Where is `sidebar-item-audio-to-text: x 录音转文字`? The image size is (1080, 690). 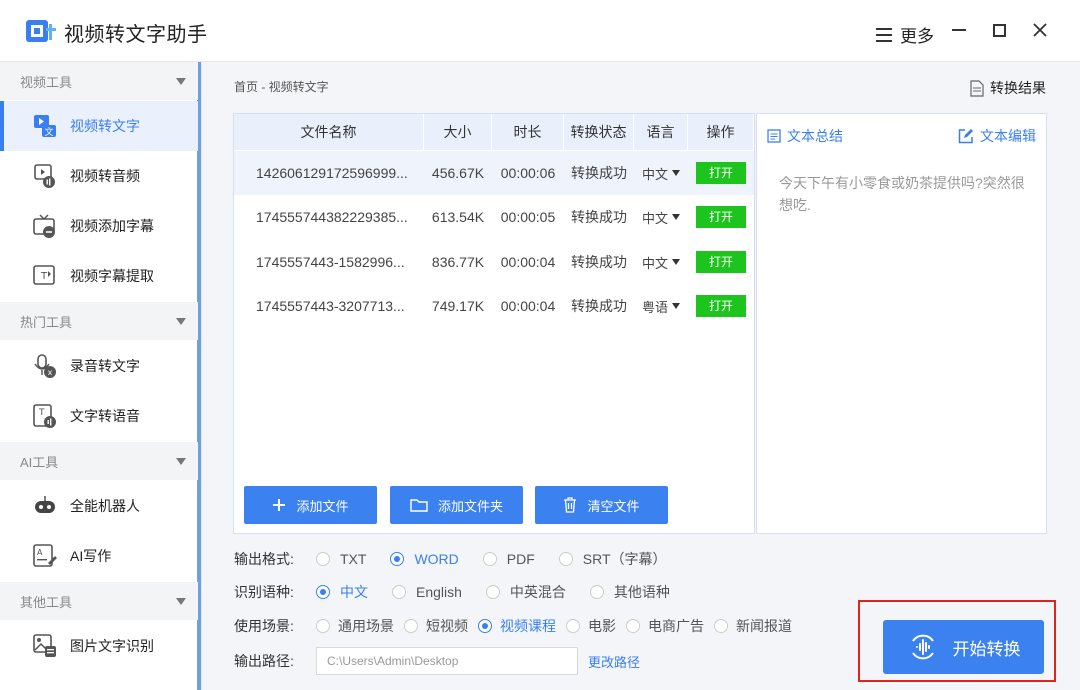 sidebar-item-audio-to-text: x 录音转文字 is located at coordinates (99, 366).